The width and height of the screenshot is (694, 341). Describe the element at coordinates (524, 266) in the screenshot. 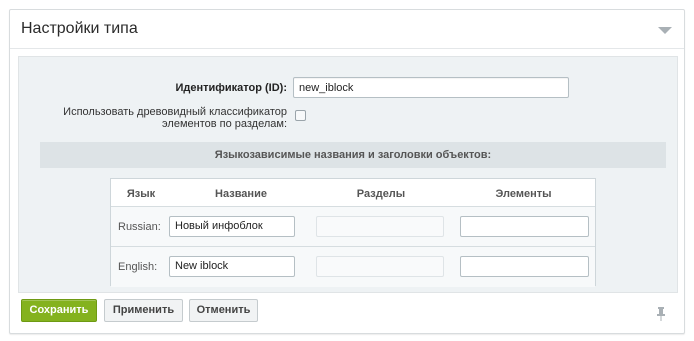

I see `elements-input-english` at that location.